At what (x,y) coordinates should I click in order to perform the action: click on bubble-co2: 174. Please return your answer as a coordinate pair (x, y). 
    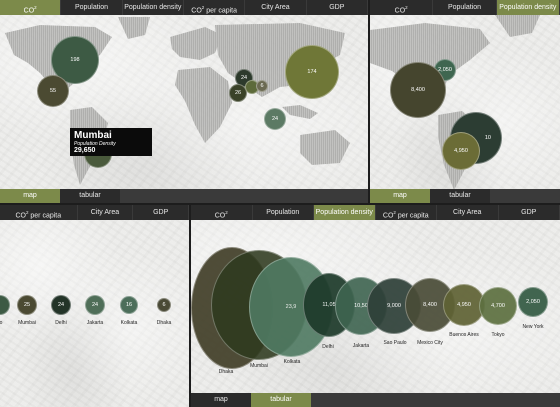
    Looking at the image, I should click on (312, 72).